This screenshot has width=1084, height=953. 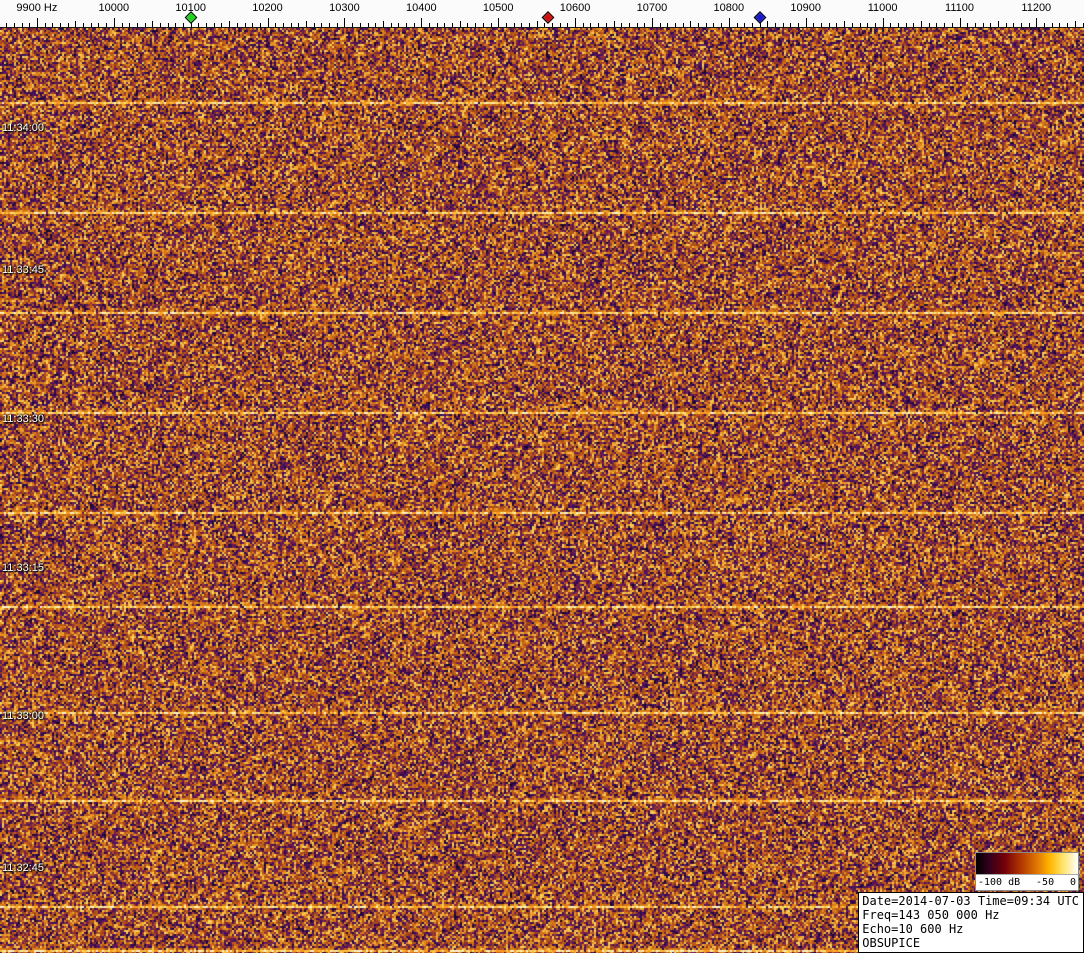 What do you see at coordinates (344, 8) in the screenshot?
I see `freq-tick-label: 10300` at bounding box center [344, 8].